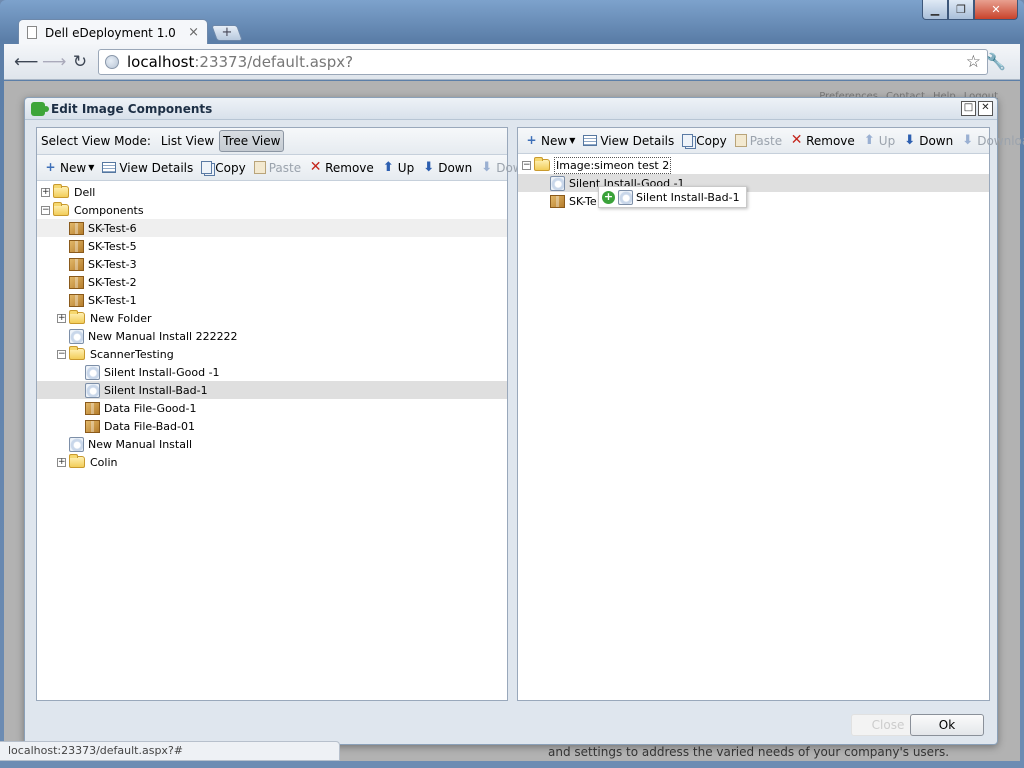 This screenshot has width=1024, height=768. I want to click on tree-node-label: SK-Test-5, so click(112, 246).